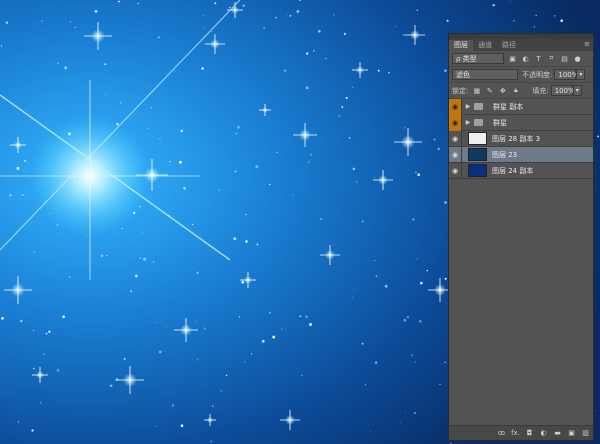 This screenshot has width=600, height=444. What do you see at coordinates (515, 433) in the screenshot?
I see `fx-icon: fx.` at bounding box center [515, 433].